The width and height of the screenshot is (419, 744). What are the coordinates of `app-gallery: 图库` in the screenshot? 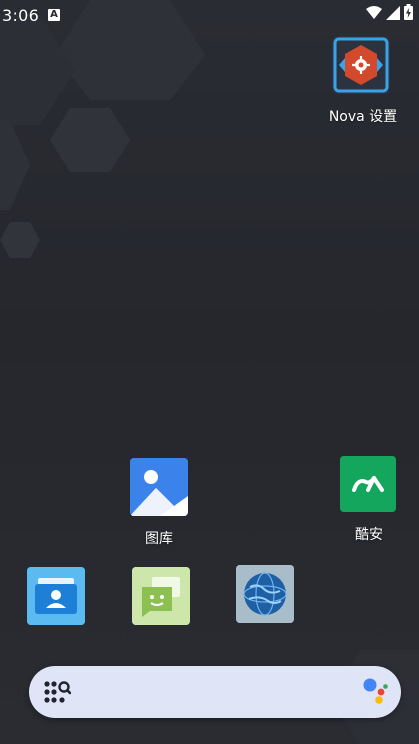 It's located at (159, 502).